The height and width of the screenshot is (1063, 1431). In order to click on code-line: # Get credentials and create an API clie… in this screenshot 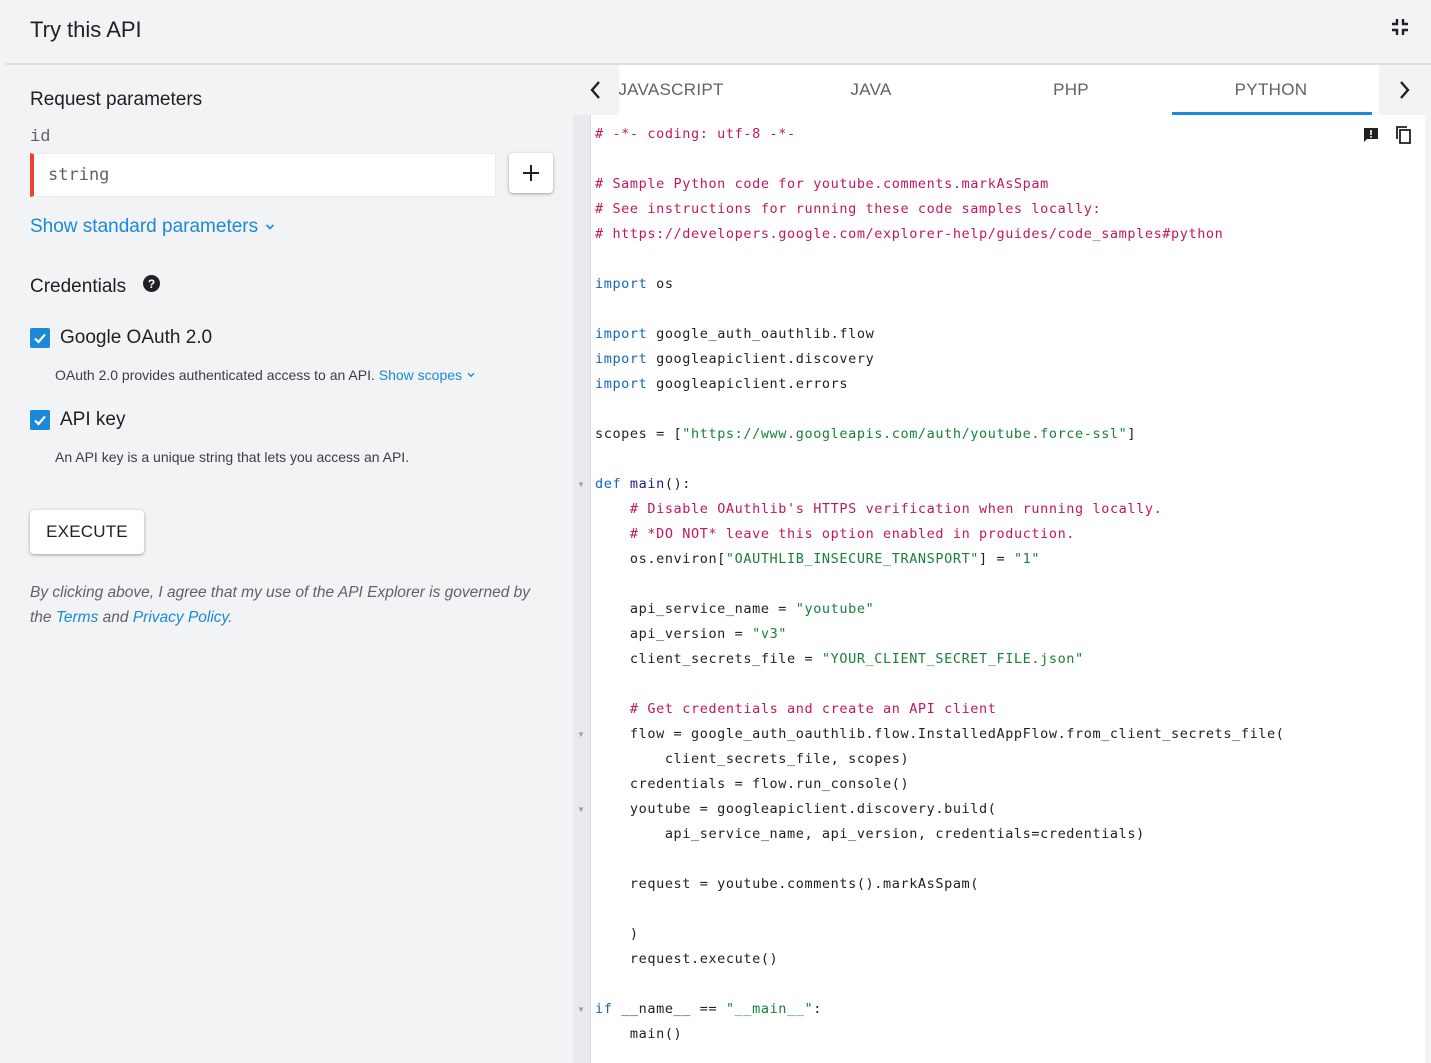, I will do `click(813, 709)`.